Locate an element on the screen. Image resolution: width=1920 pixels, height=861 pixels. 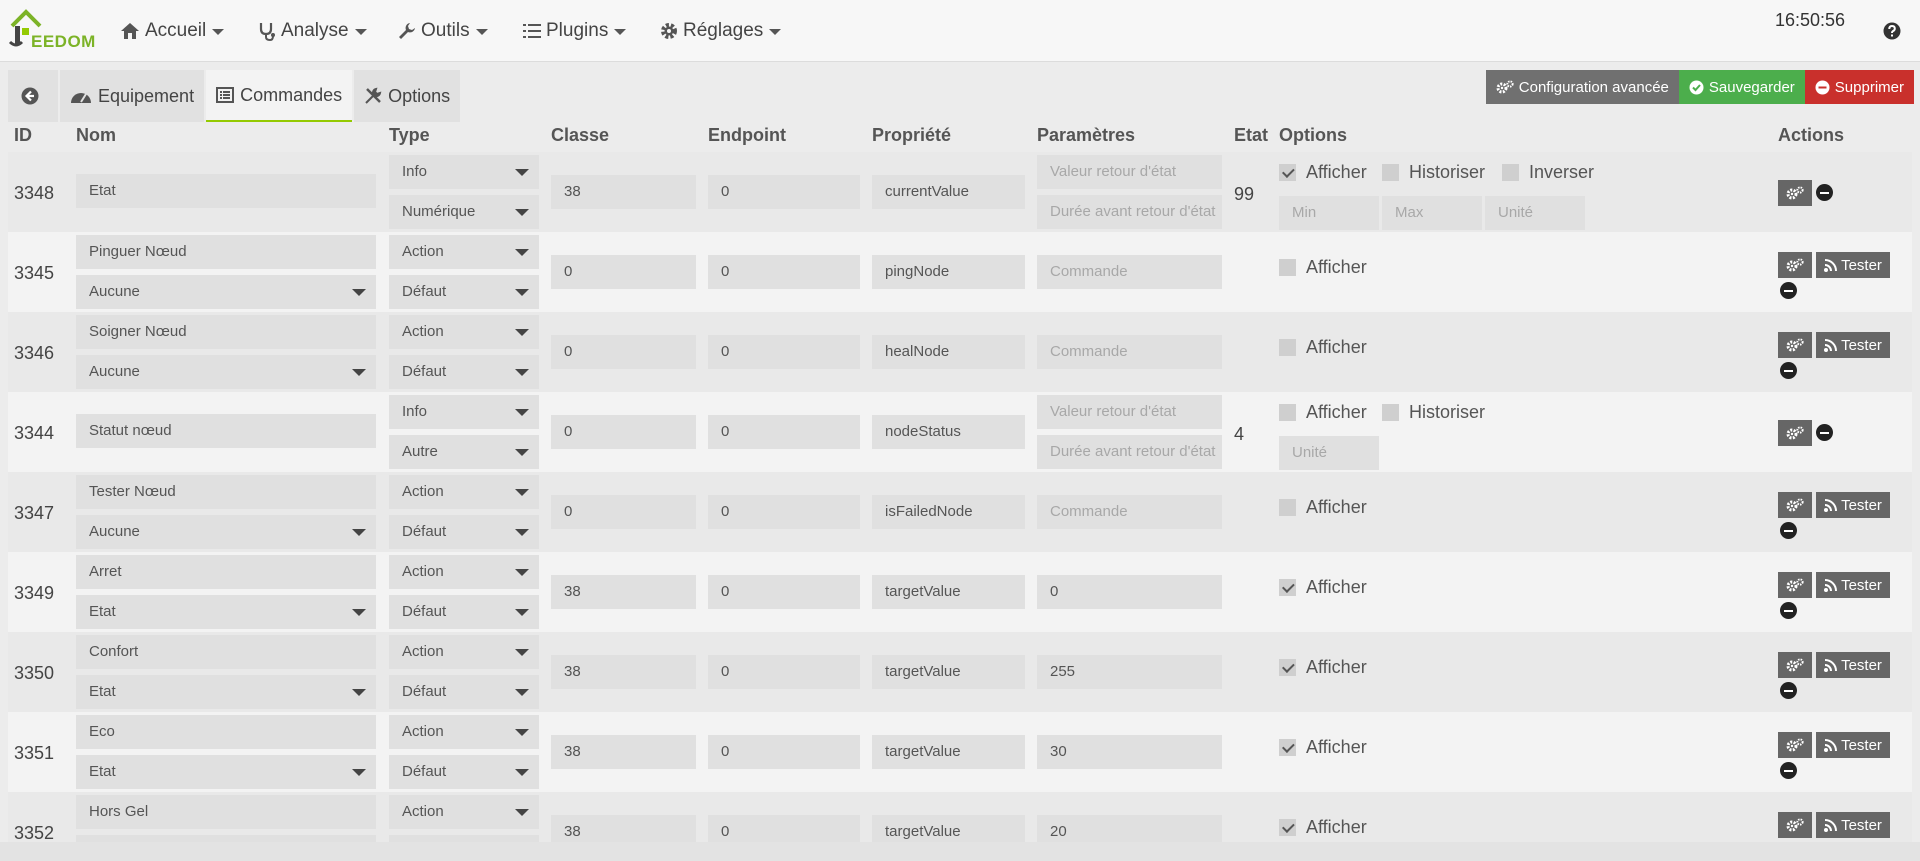
cmd-param-input: 0 is located at coordinates (1129, 592).